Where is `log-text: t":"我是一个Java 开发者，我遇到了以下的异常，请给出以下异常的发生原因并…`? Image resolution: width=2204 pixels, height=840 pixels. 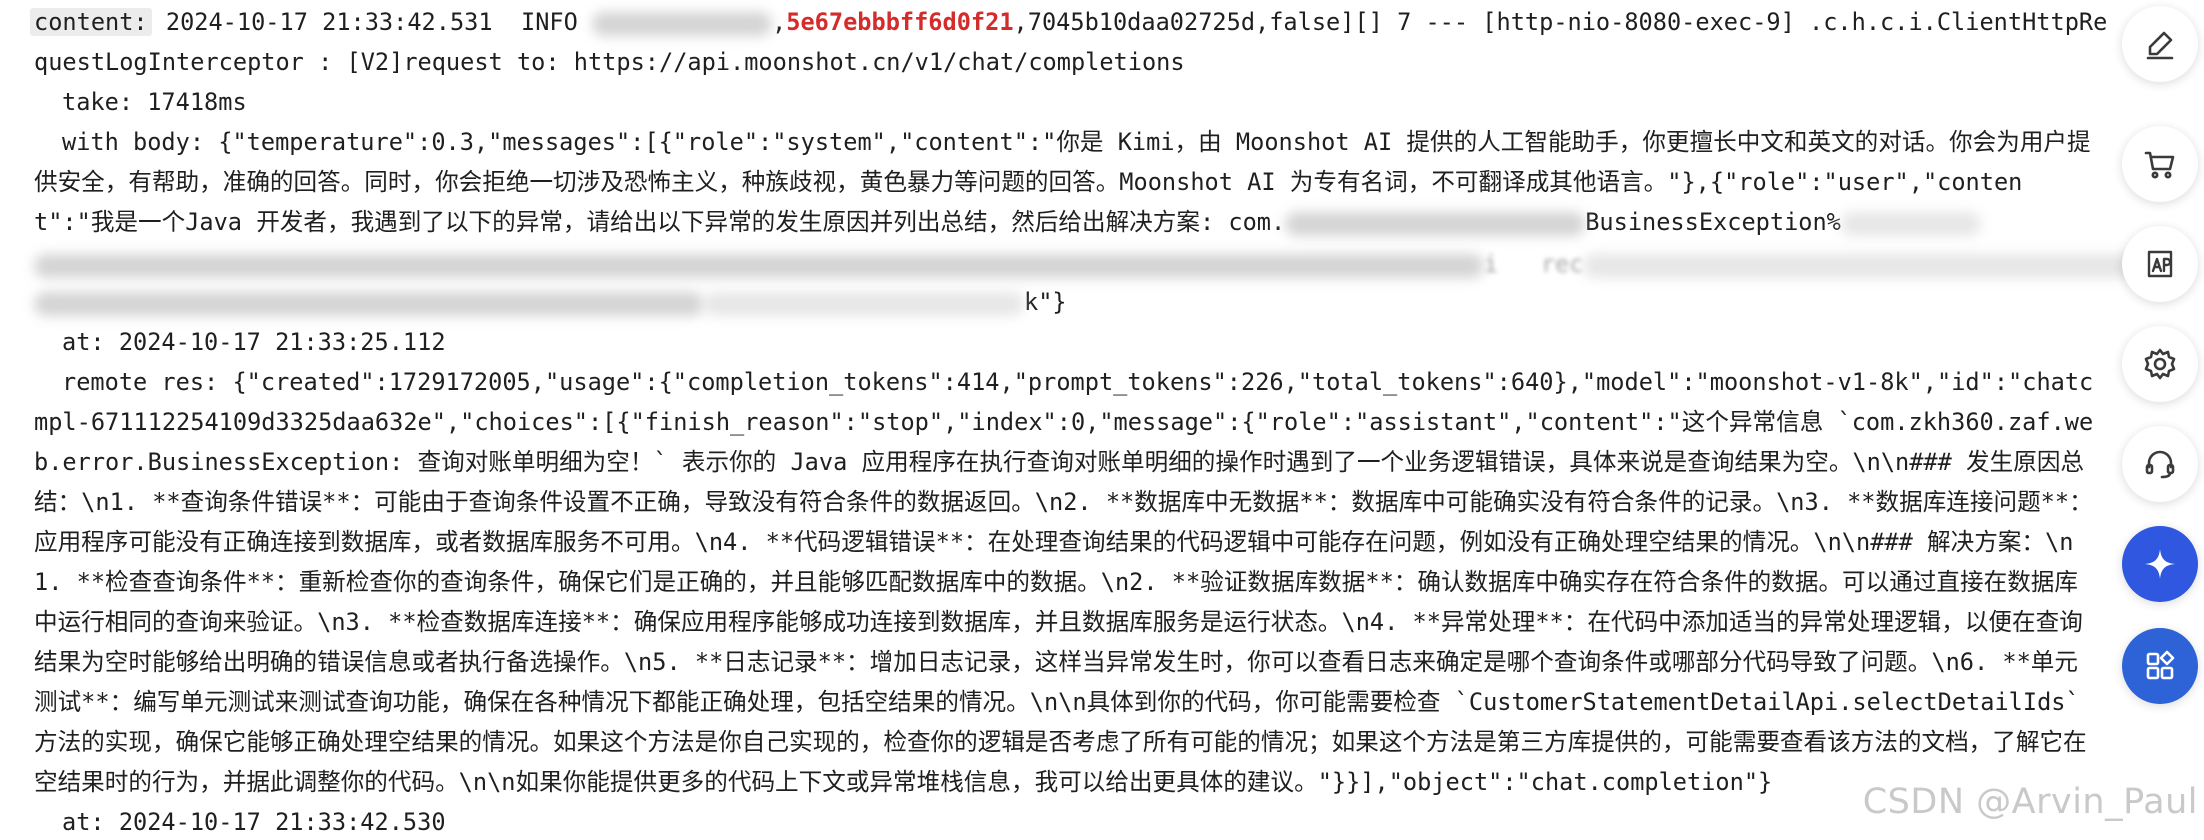
log-text: t":"我是一个Java 开发者，我遇到了以下的异常，请给出以下异常的发生原因并… is located at coordinates (660, 222).